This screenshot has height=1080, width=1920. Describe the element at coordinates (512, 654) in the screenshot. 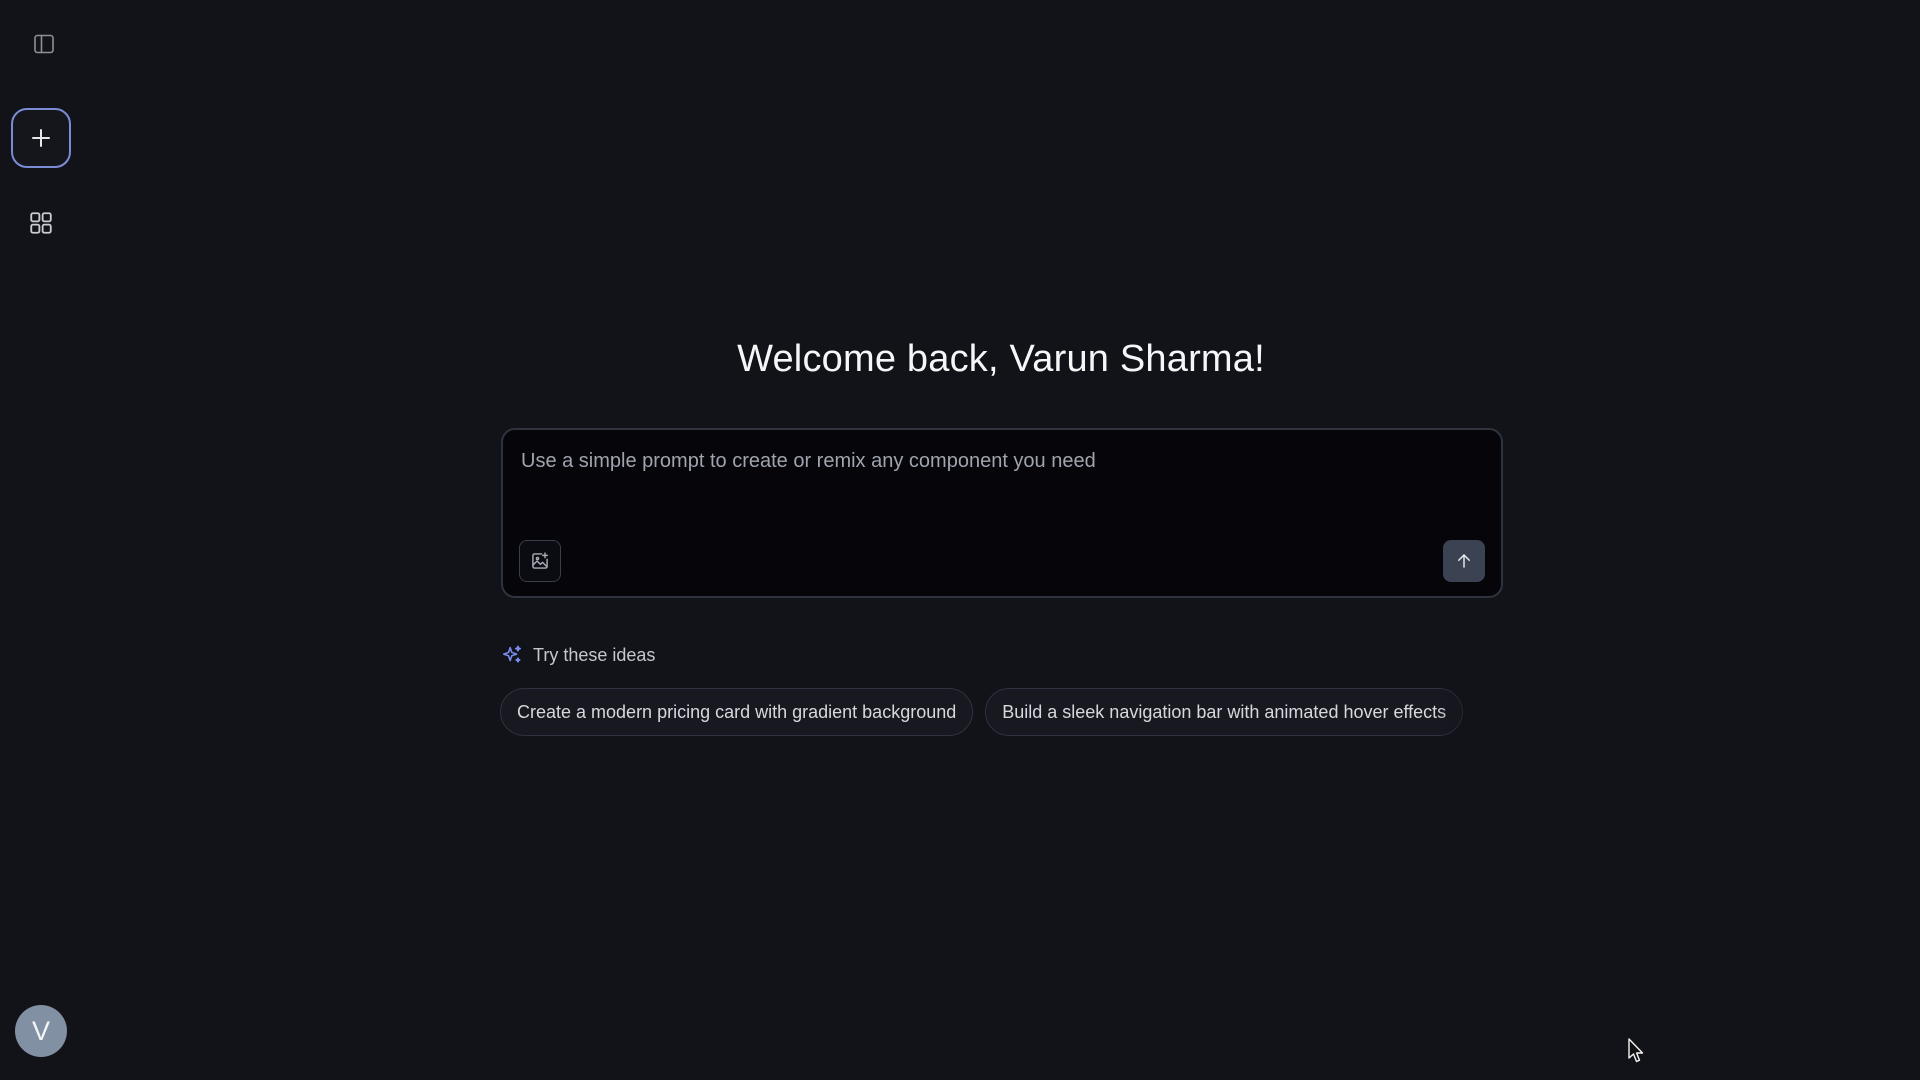

I see `sparkles-icon` at that location.